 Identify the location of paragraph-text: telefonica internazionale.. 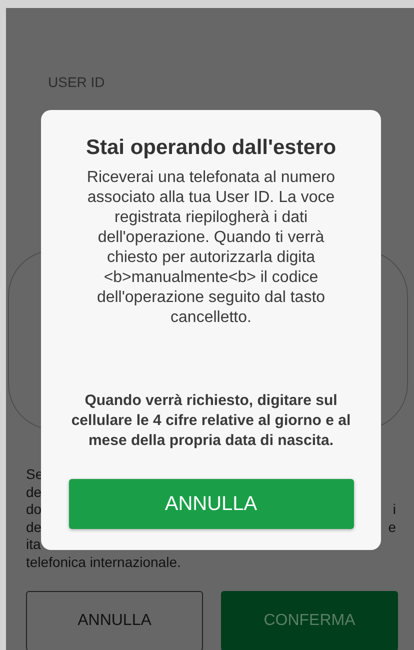
(103, 563).